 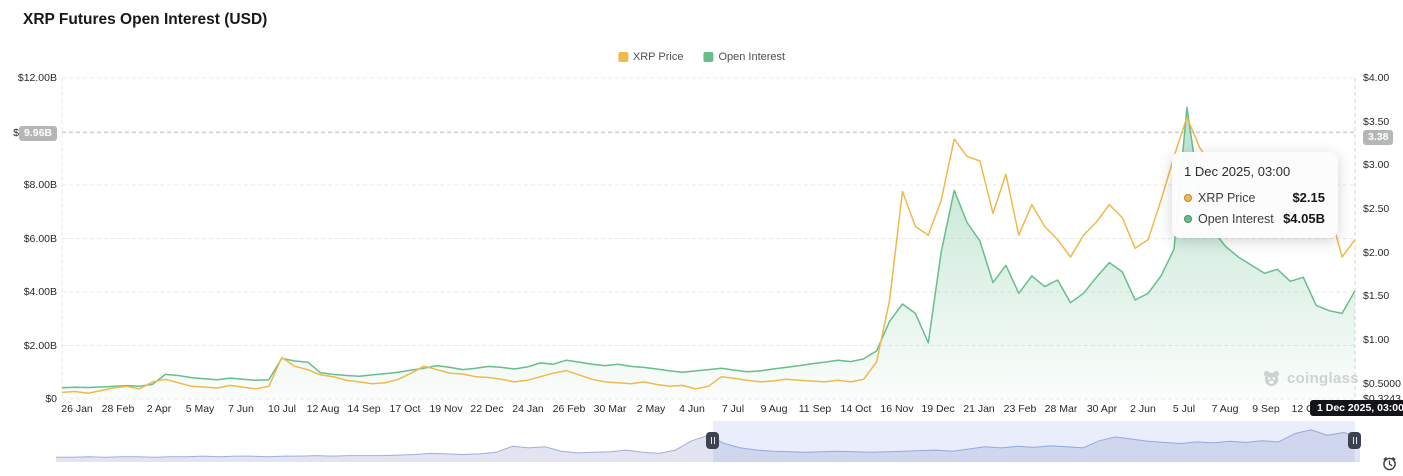 What do you see at coordinates (733, 409) in the screenshot?
I see `x-axis-tick: 7 Jul` at bounding box center [733, 409].